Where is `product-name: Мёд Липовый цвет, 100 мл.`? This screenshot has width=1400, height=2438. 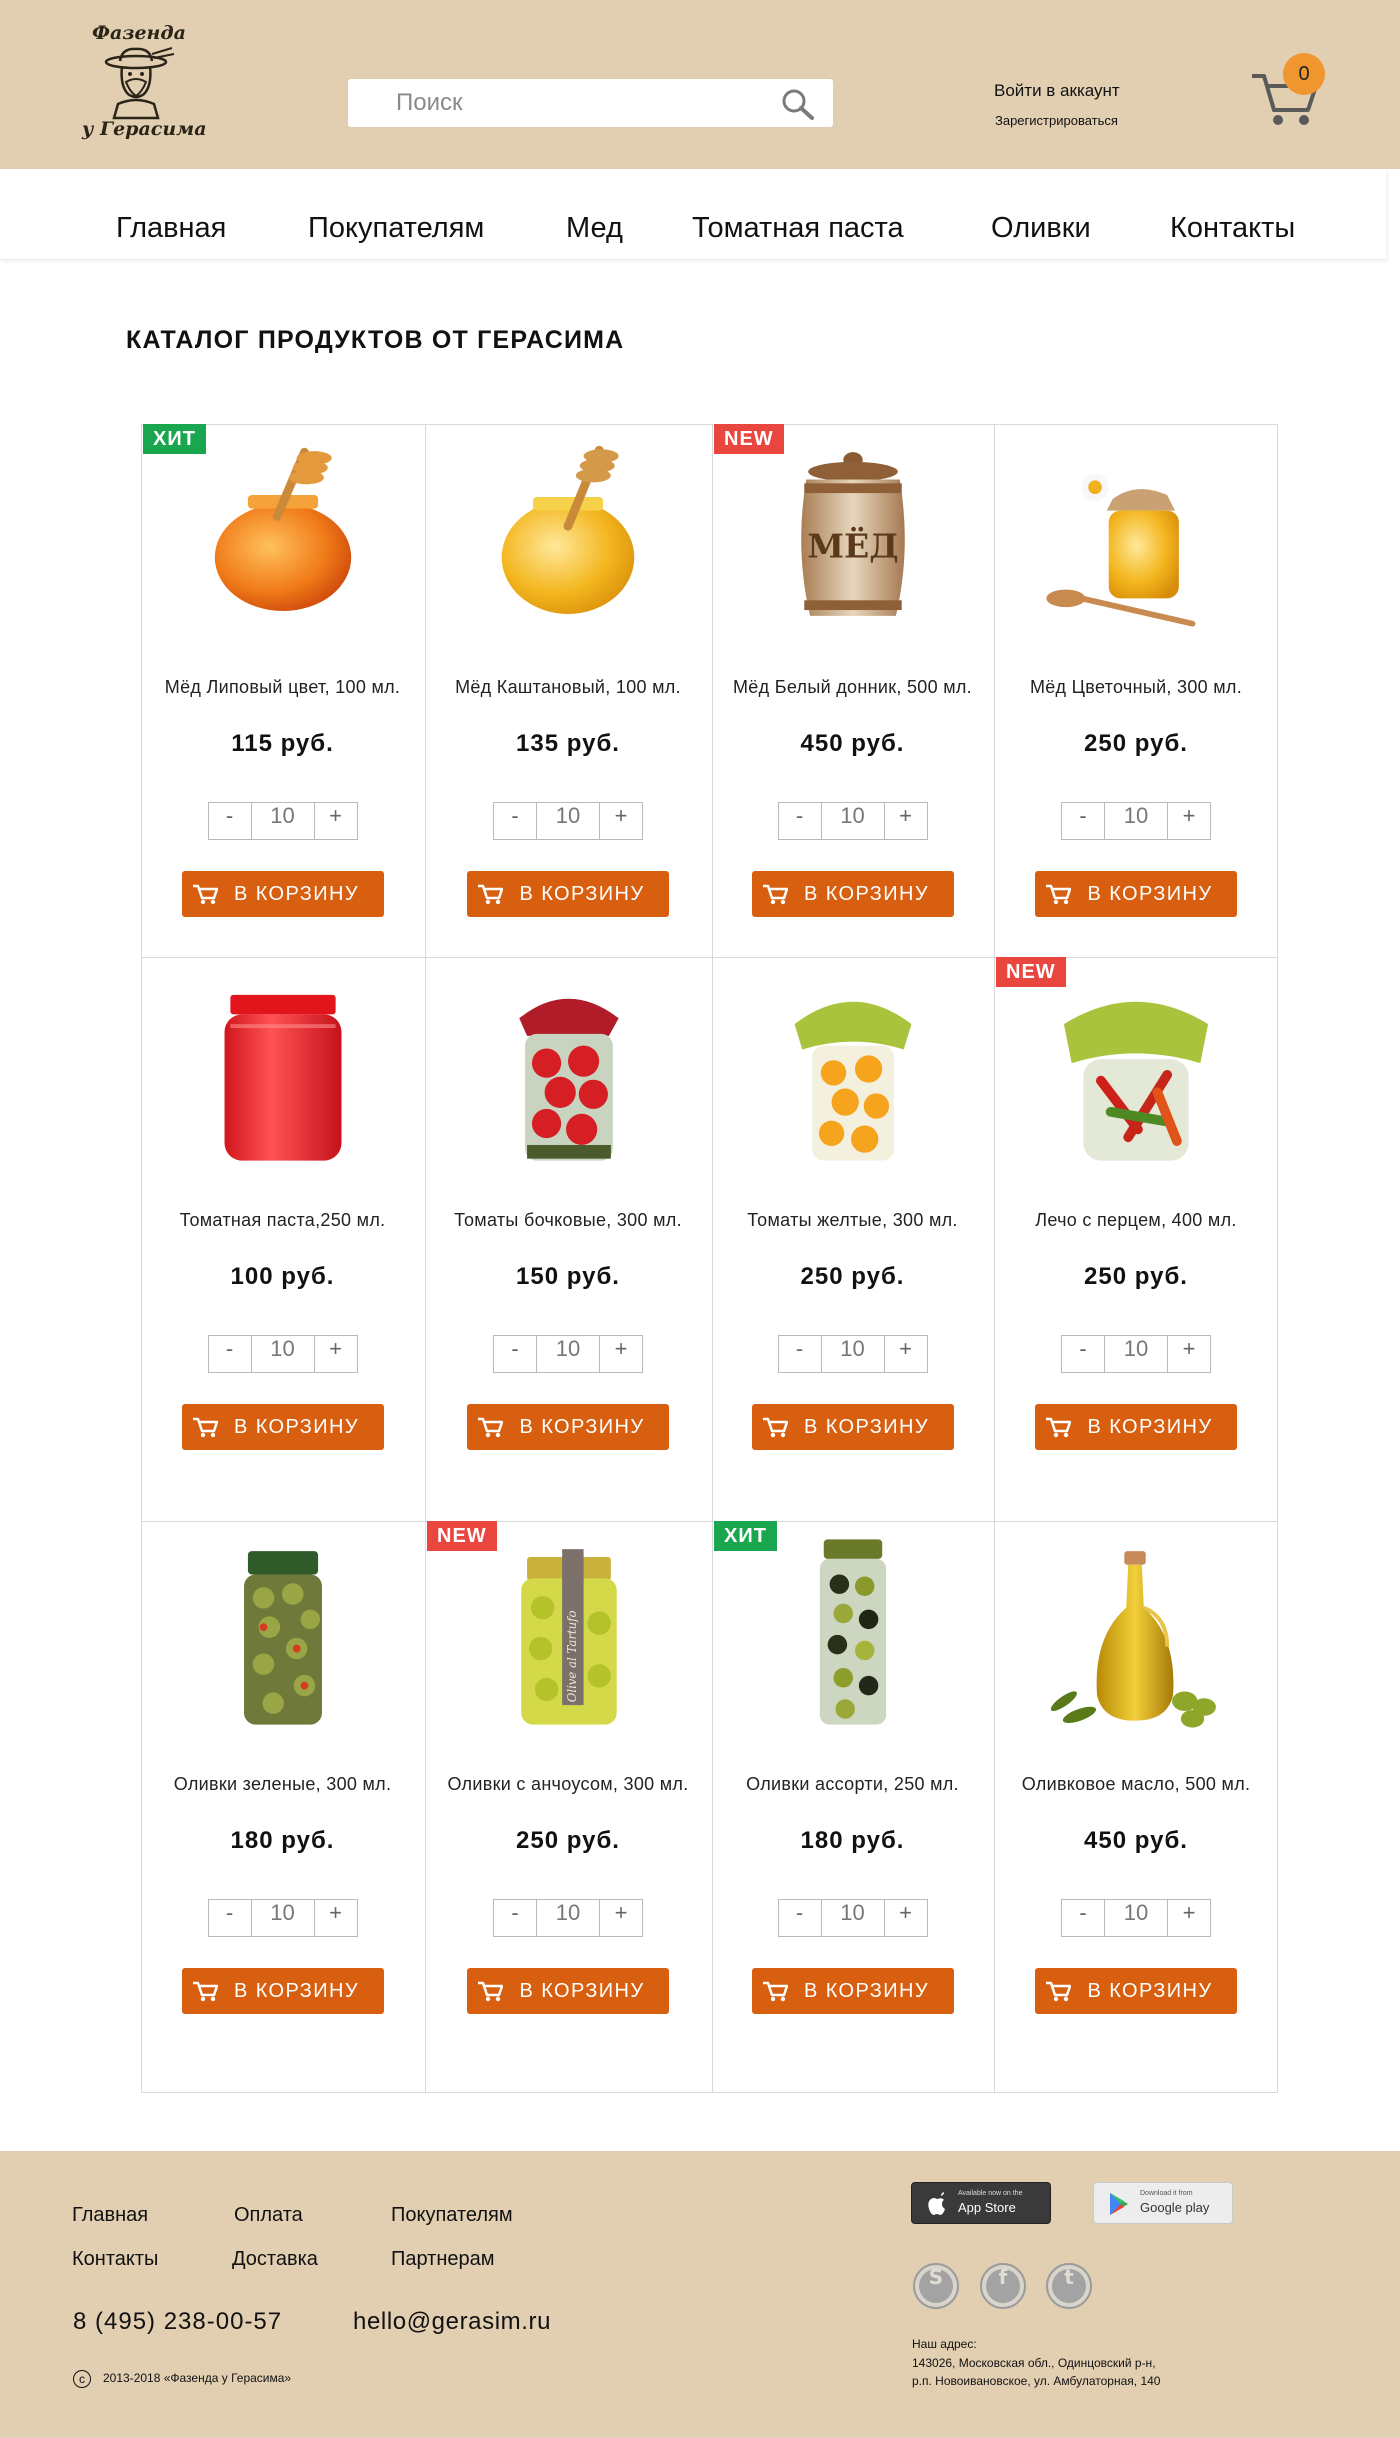 product-name: Мёд Липовый цвет, 100 мл. is located at coordinates (282, 687).